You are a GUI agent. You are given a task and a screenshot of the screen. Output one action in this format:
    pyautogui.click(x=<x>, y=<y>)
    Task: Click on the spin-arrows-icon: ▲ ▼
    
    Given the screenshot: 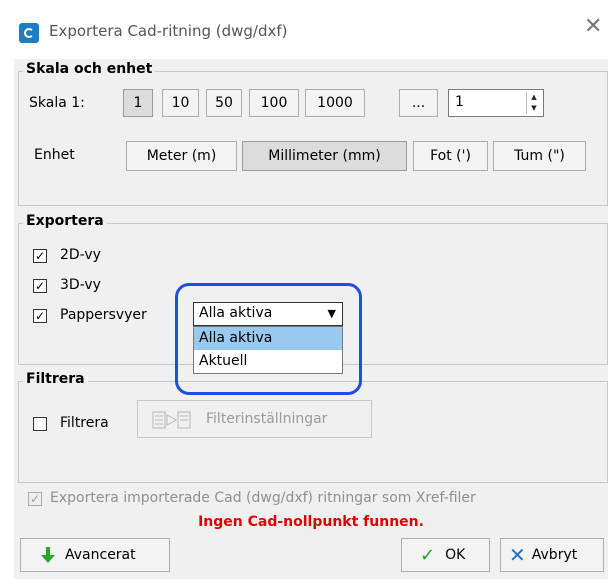 What is the action you would take?
    pyautogui.click(x=533, y=103)
    